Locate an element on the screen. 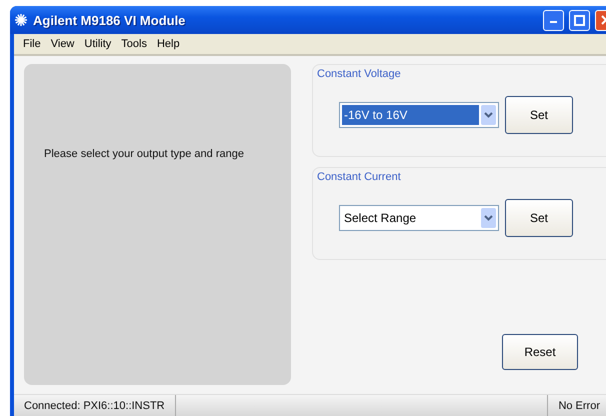 This screenshot has height=416, width=606. menu-item: Utility is located at coordinates (97, 44).